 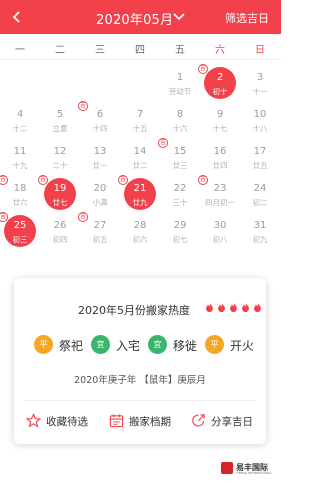 I want to click on day-number: 23, so click(x=220, y=188).